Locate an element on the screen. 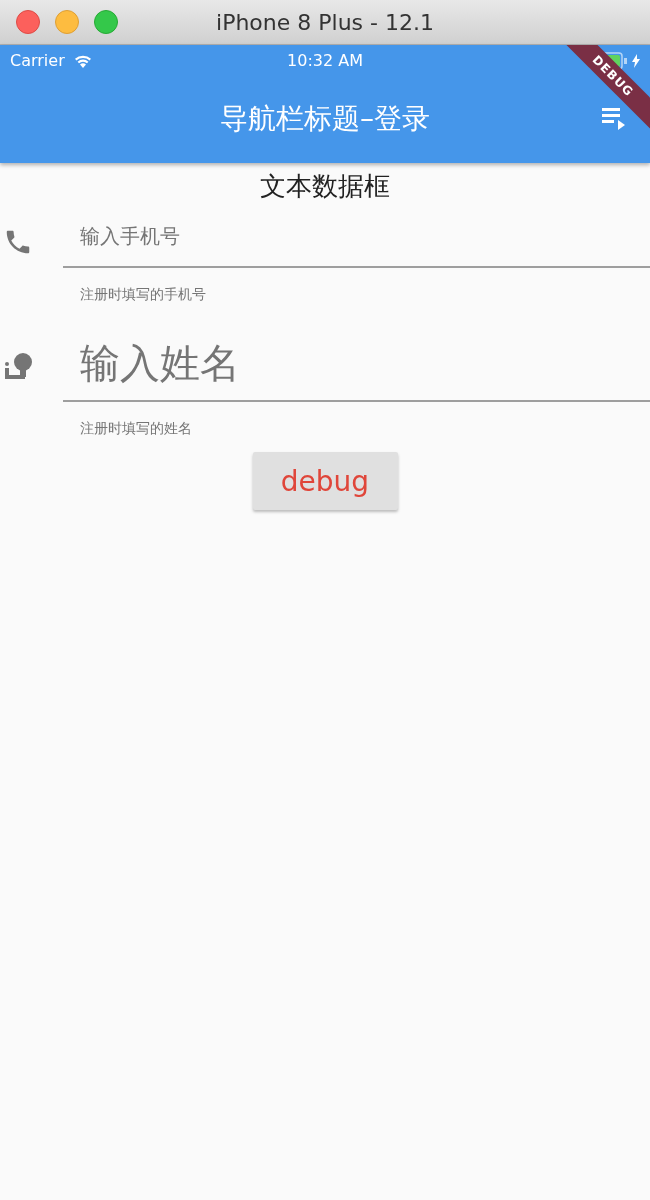 The height and width of the screenshot is (1200, 650). text-field: 输入姓名 is located at coordinates (356, 366).